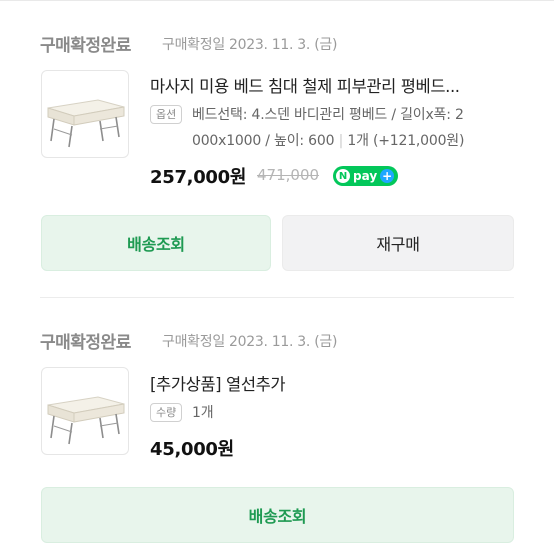 The width and height of the screenshot is (554, 554). What do you see at coordinates (277, 297) in the screenshot?
I see `order-divider` at bounding box center [277, 297].